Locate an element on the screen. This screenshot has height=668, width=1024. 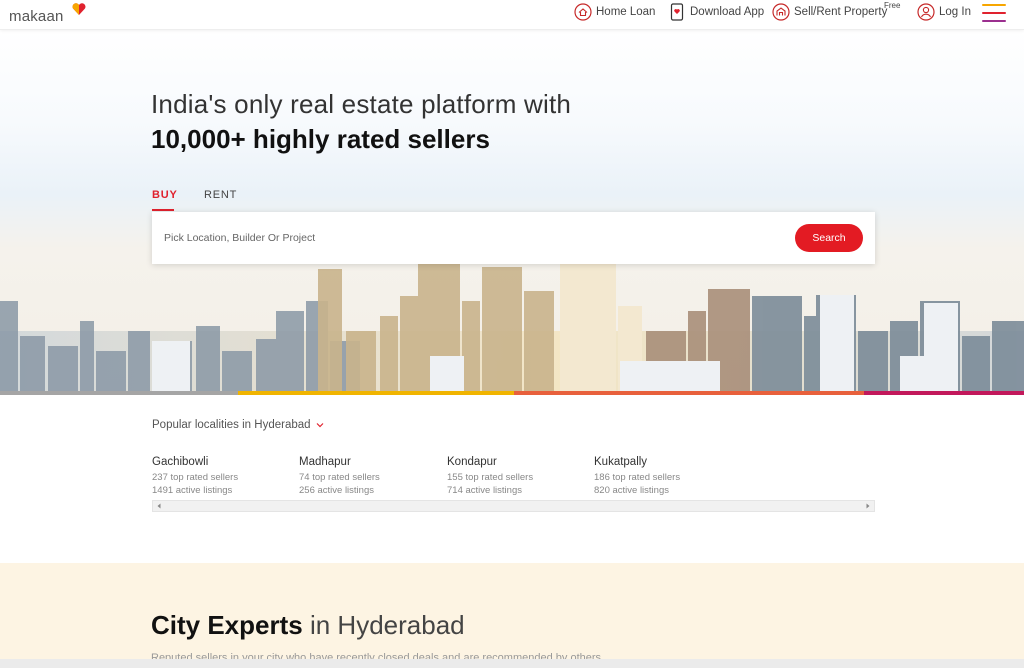
bottom-scrollbar is located at coordinates (512, 663).